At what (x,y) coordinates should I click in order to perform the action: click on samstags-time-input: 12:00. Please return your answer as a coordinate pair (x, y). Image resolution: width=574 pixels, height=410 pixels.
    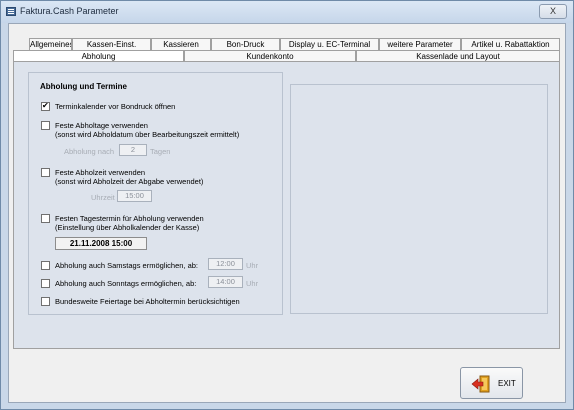
    Looking at the image, I should click on (225, 264).